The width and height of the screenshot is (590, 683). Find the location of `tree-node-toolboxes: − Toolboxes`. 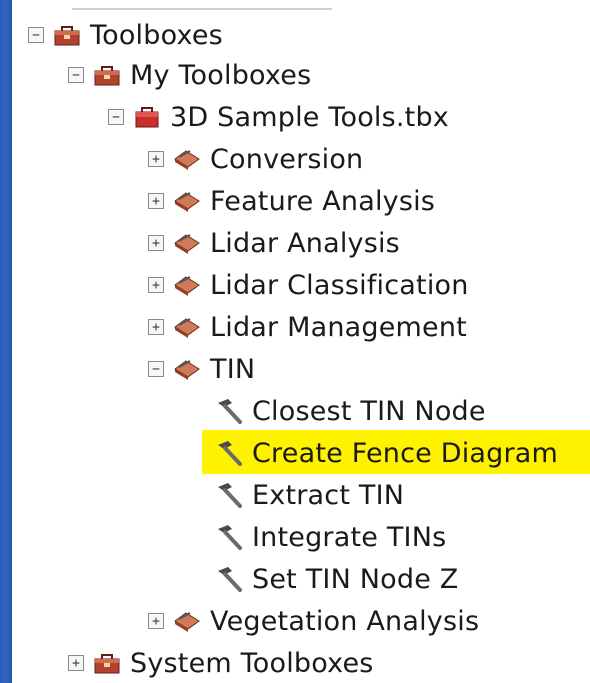

tree-node-toolboxes: − Toolboxes is located at coordinates (125, 35).